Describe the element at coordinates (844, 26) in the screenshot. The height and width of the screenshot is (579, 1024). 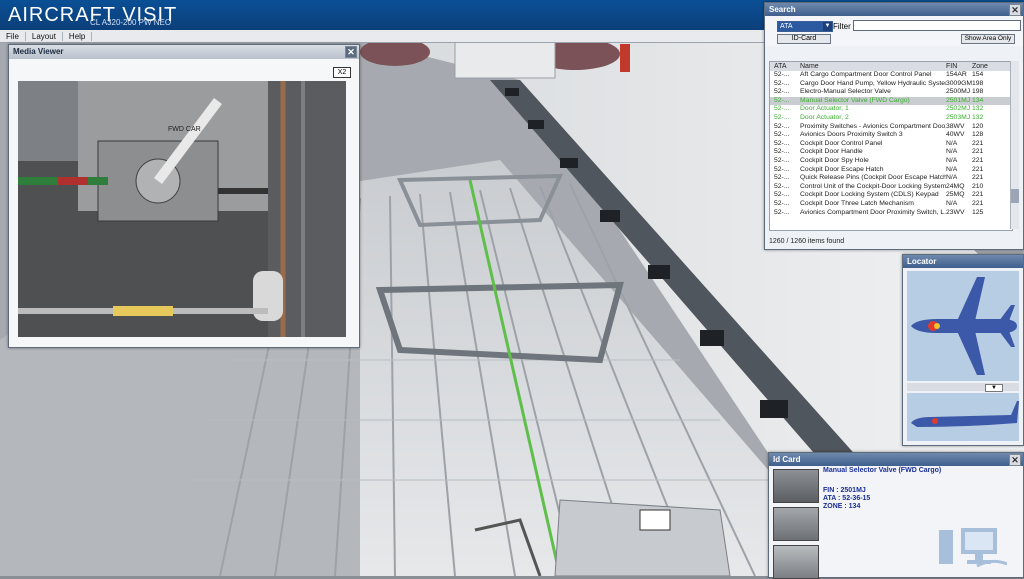
I see `filter-label: Filter :` at that location.